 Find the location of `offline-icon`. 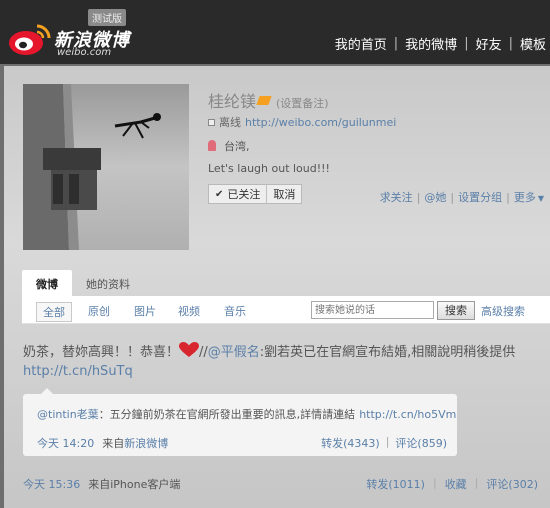

offline-icon is located at coordinates (211, 122).